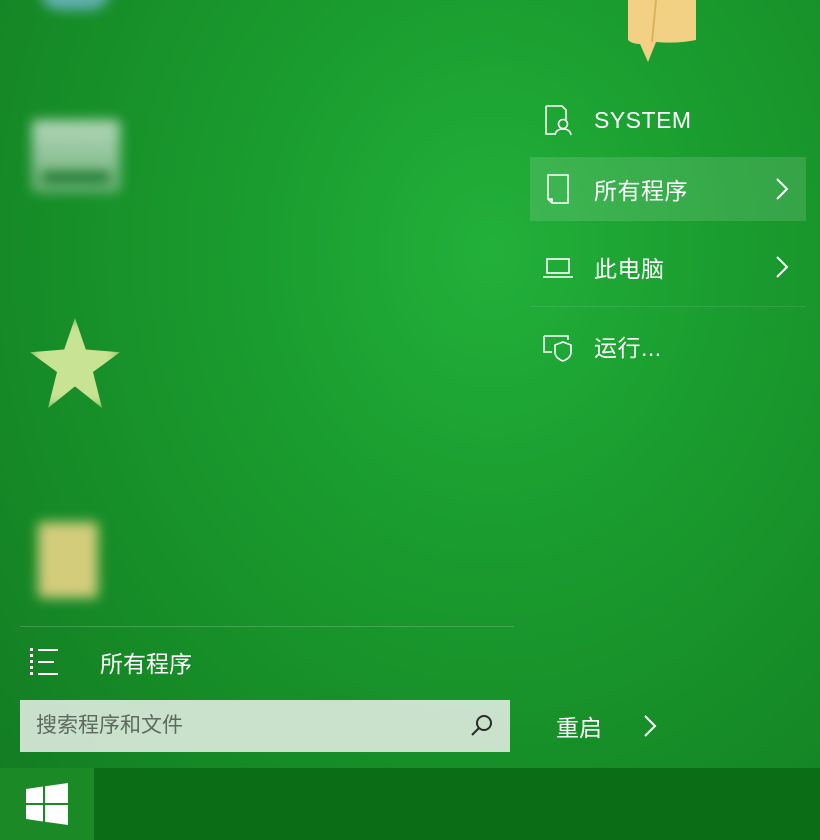  I want to click on list-icon, so click(44, 661).